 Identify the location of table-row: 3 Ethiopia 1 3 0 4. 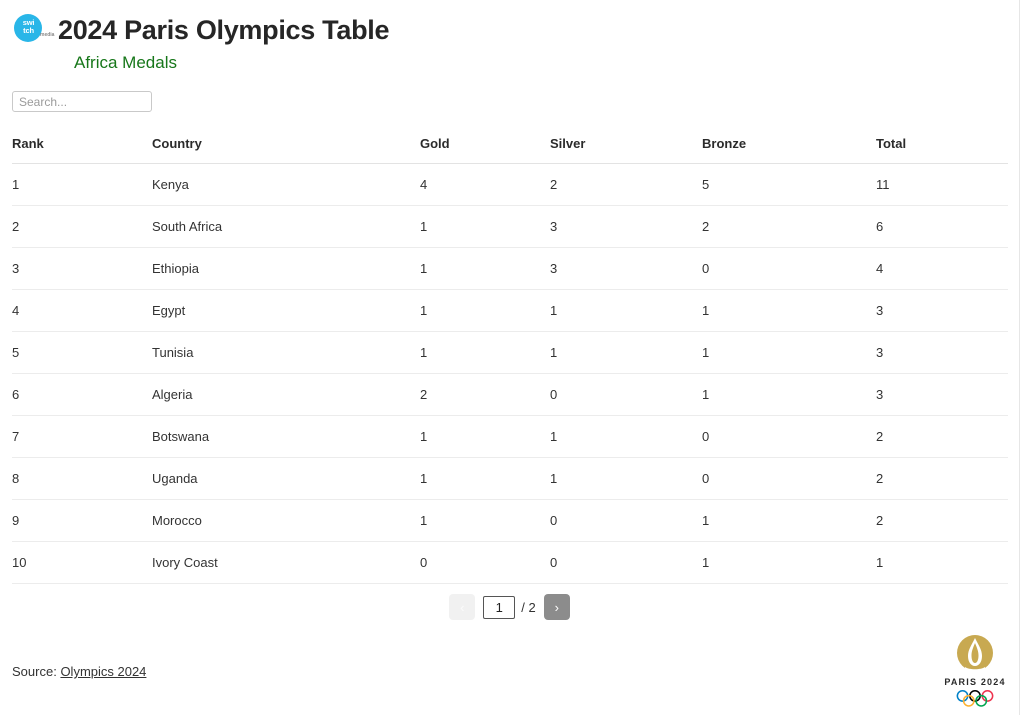
(510, 268).